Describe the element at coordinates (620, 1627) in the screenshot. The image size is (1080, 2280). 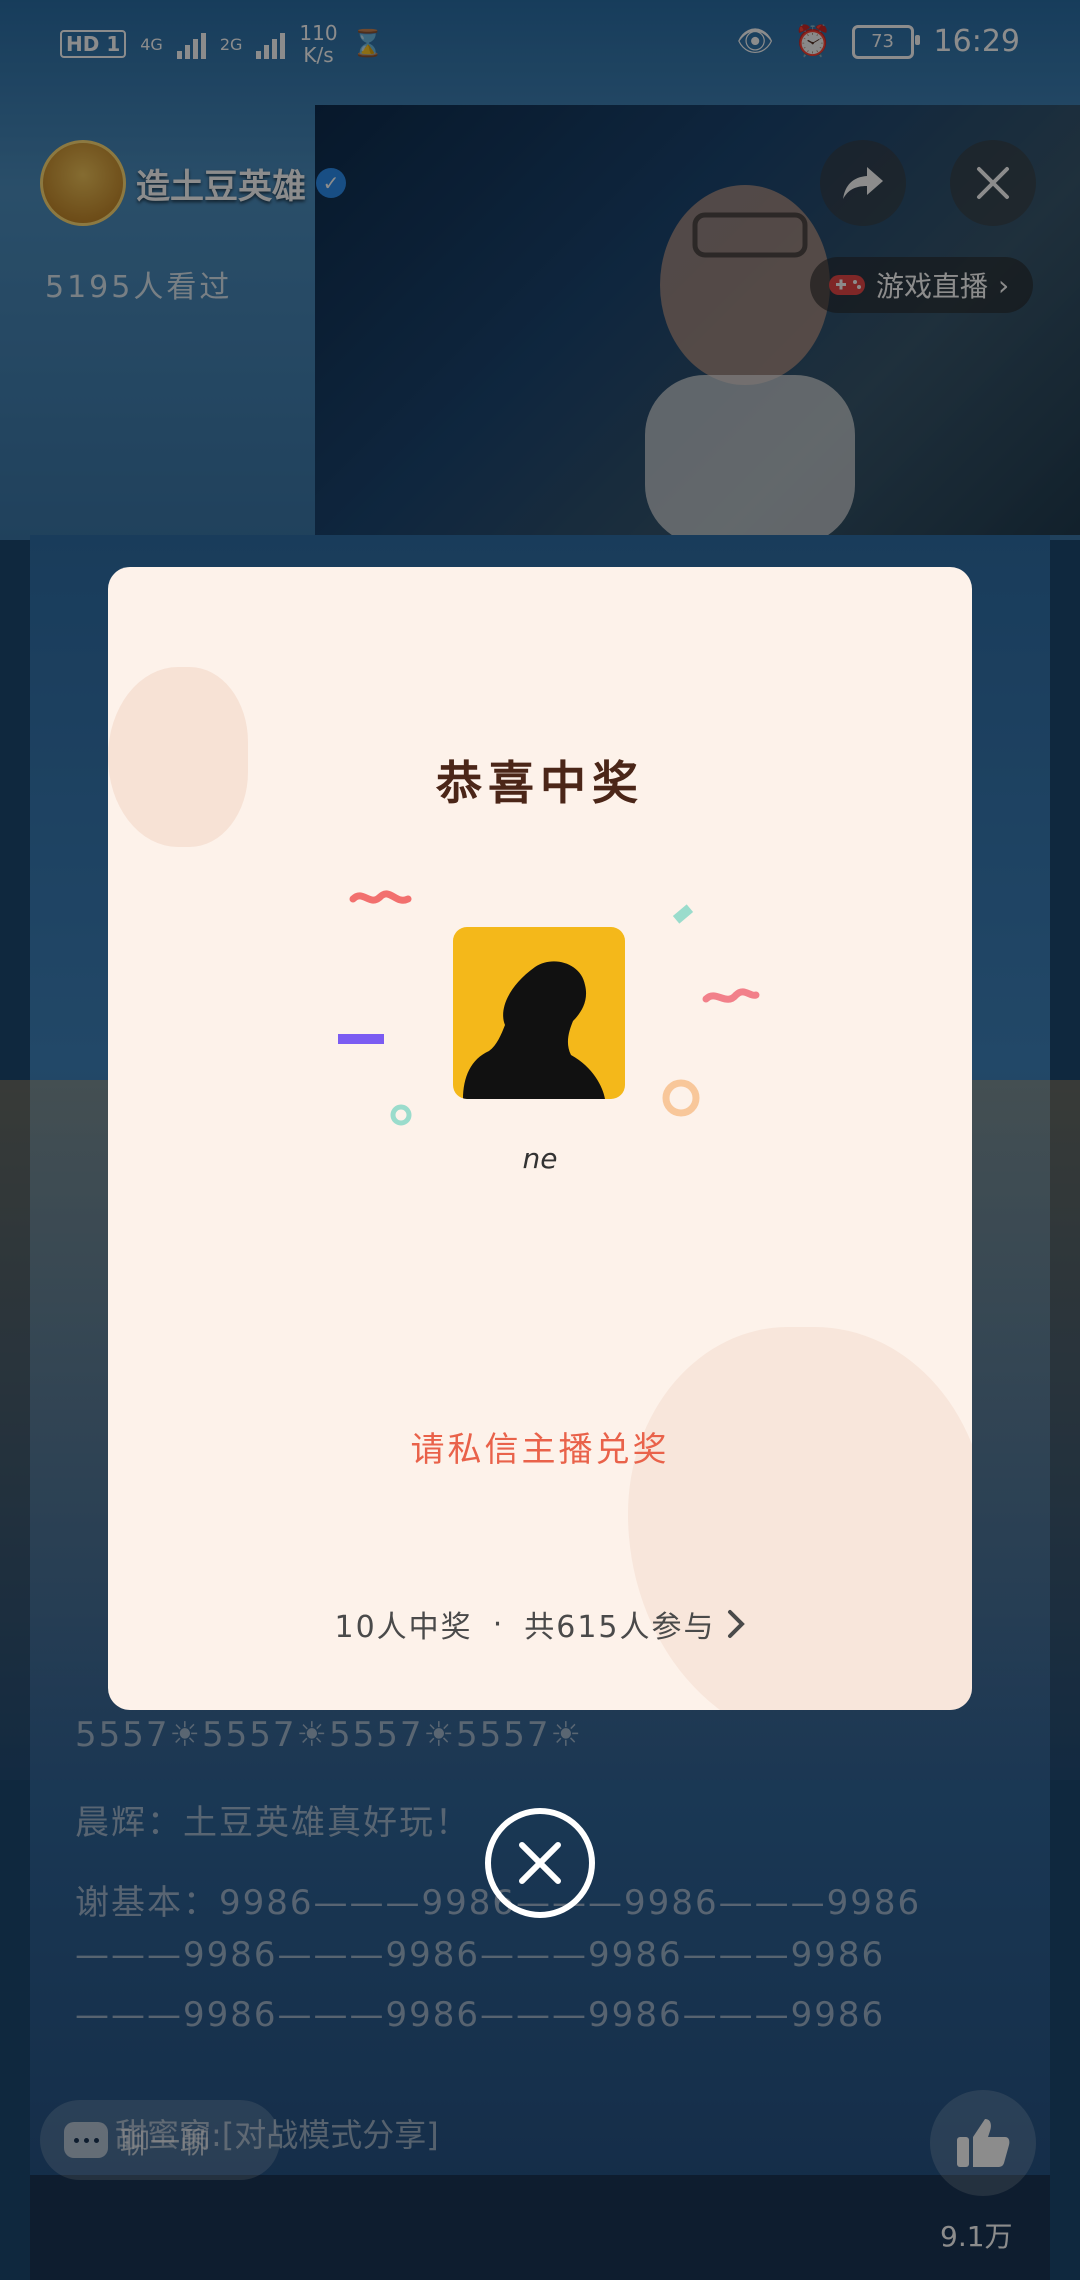
I see `participants-count: 共615人参与` at that location.